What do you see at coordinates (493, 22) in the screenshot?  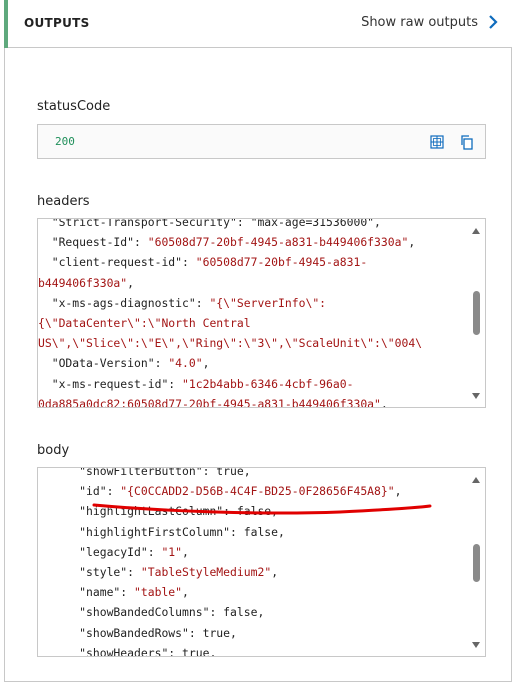 I see `chevron-right-icon` at bounding box center [493, 22].